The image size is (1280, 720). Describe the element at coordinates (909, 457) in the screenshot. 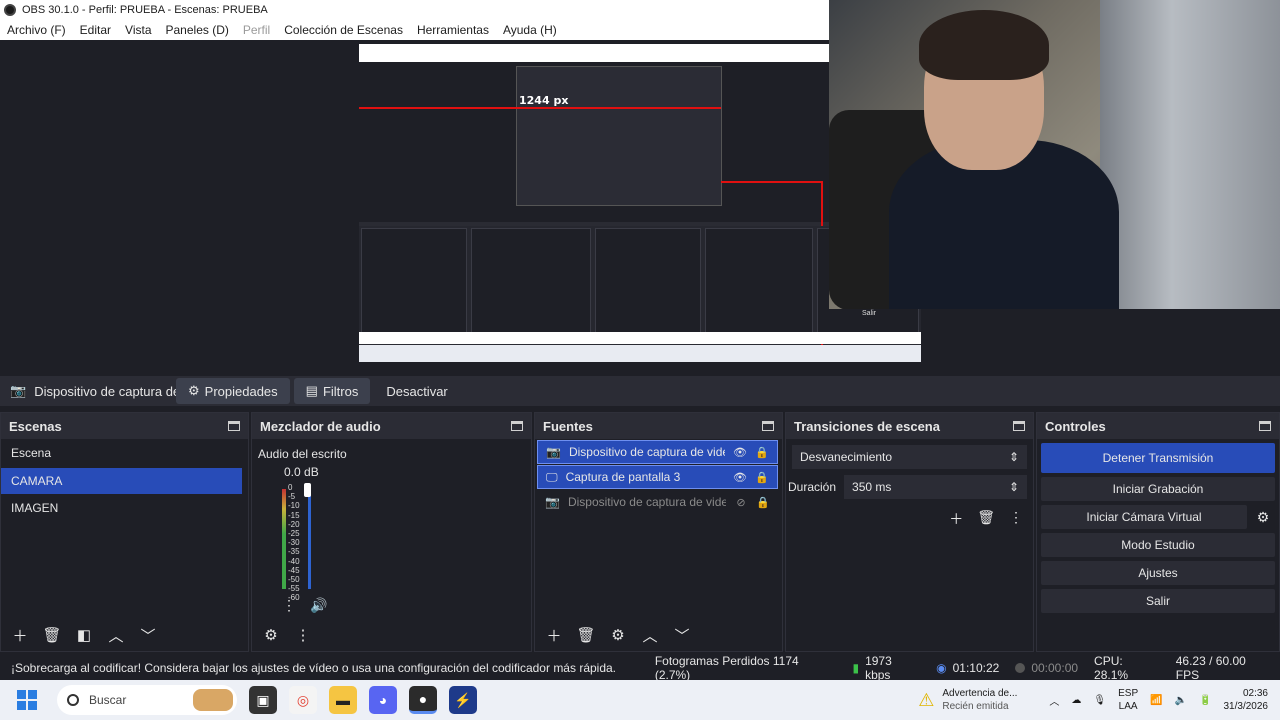

I see `transition-select: Desvanecimiento ⇕` at that location.